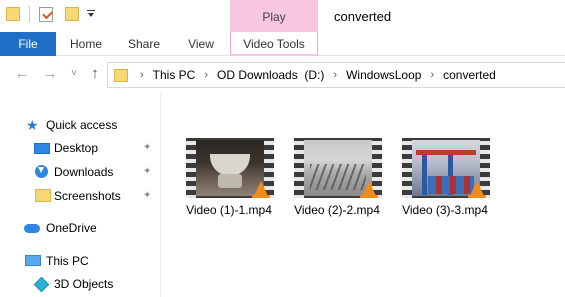 This screenshot has width=565, height=297. Describe the element at coordinates (28, 44) in the screenshot. I see `tab-file: File` at that location.